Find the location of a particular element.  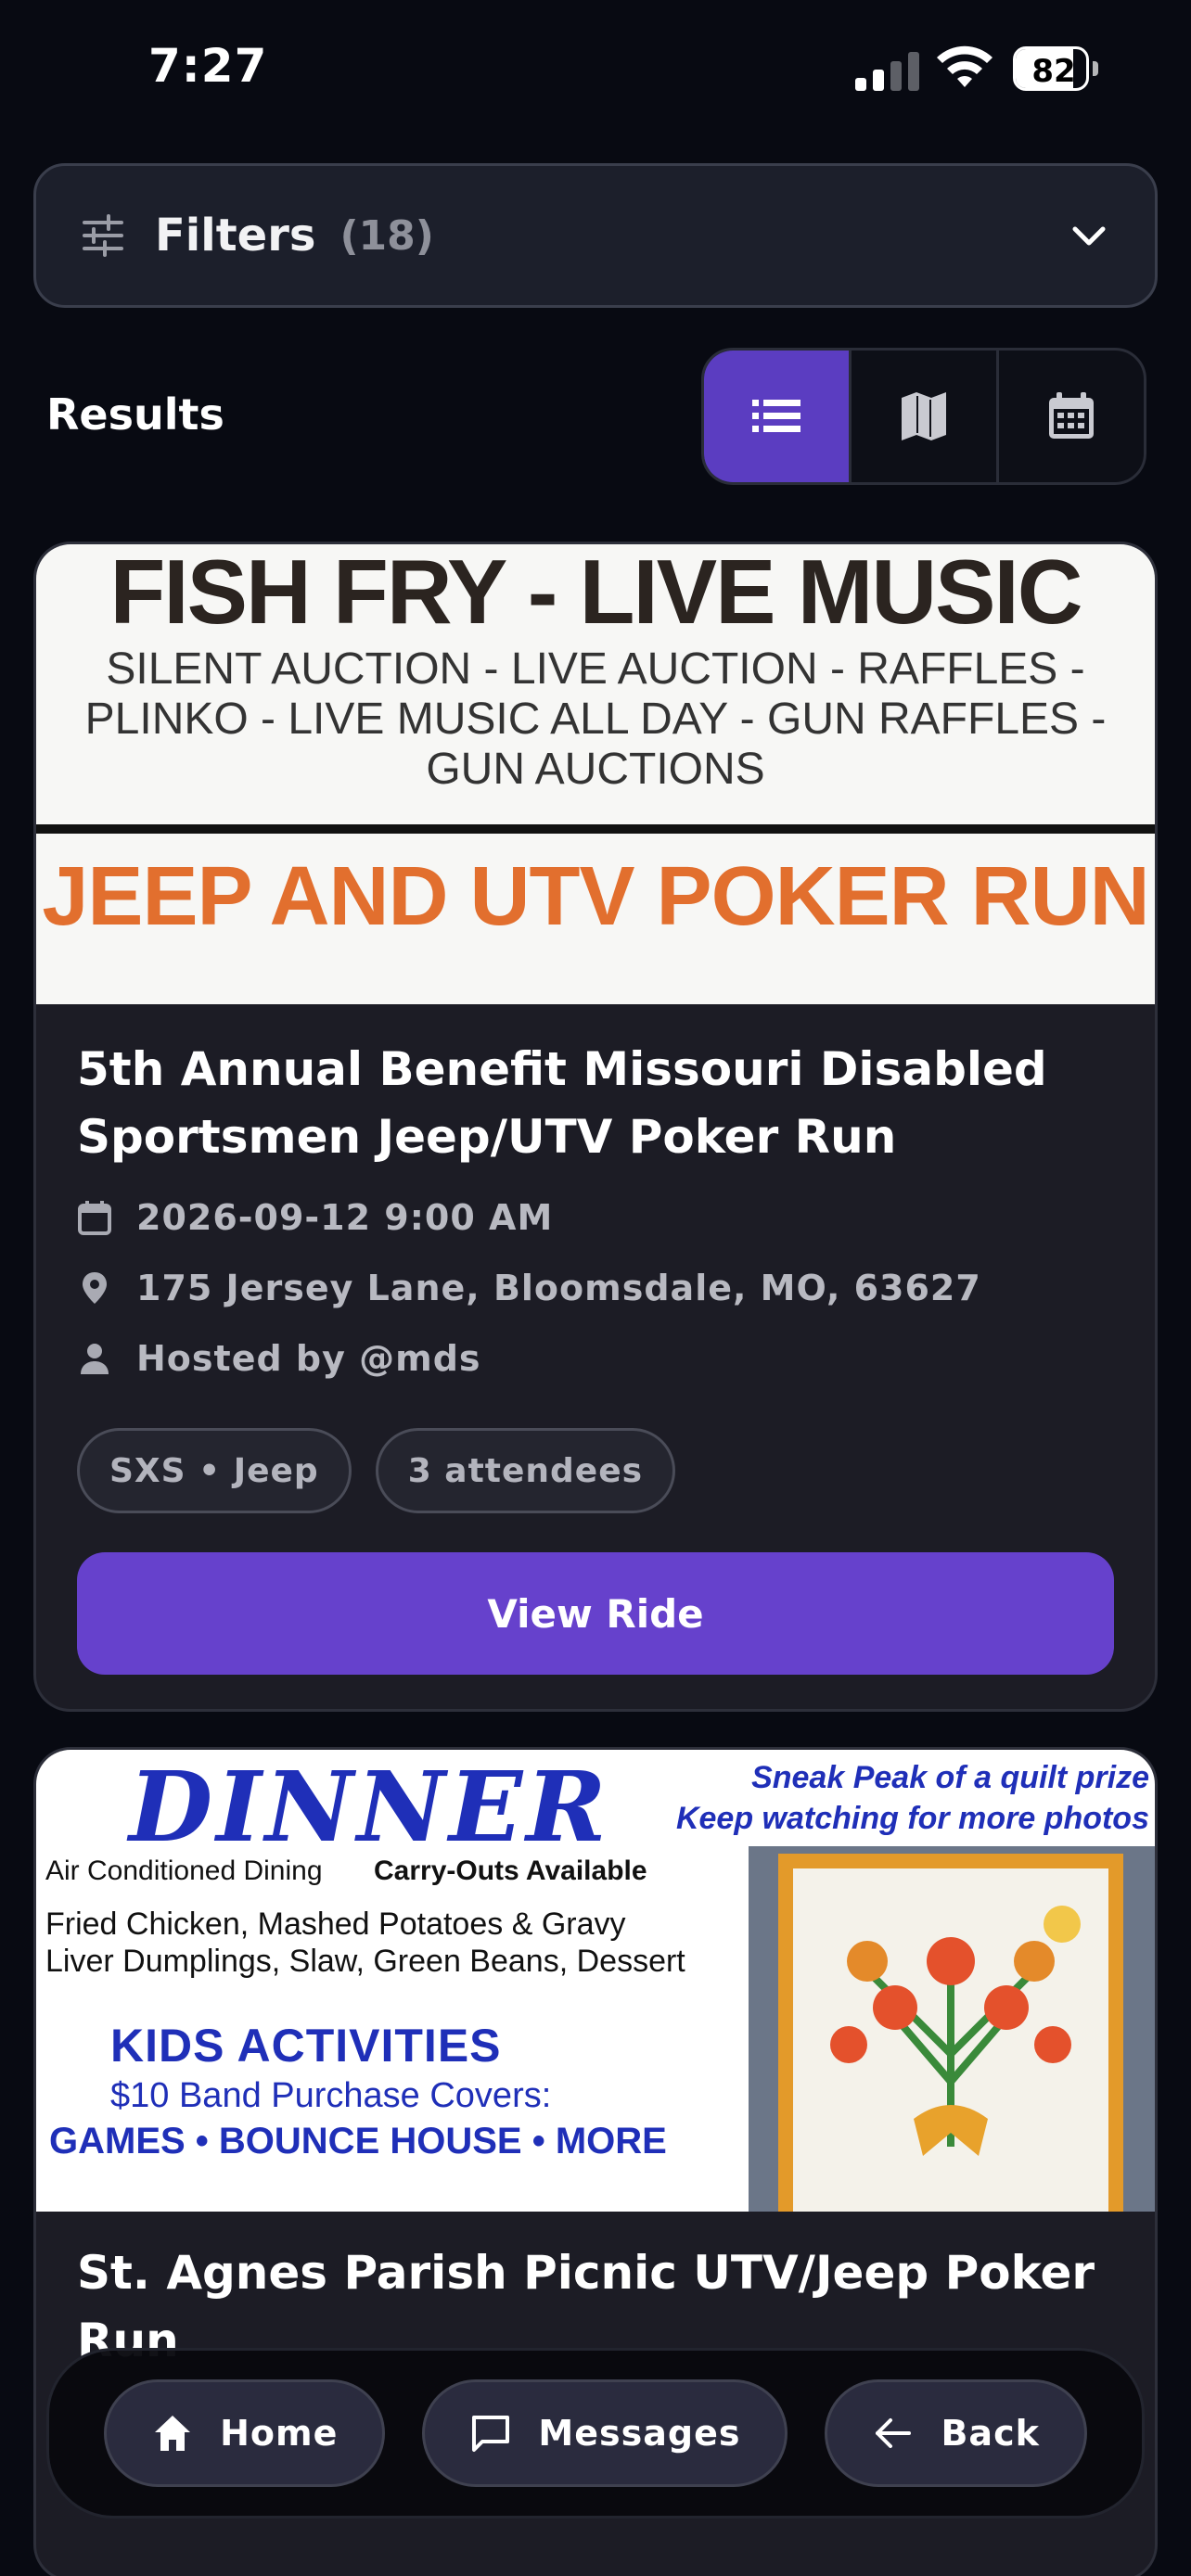

back-label: Back is located at coordinates (990, 2433).